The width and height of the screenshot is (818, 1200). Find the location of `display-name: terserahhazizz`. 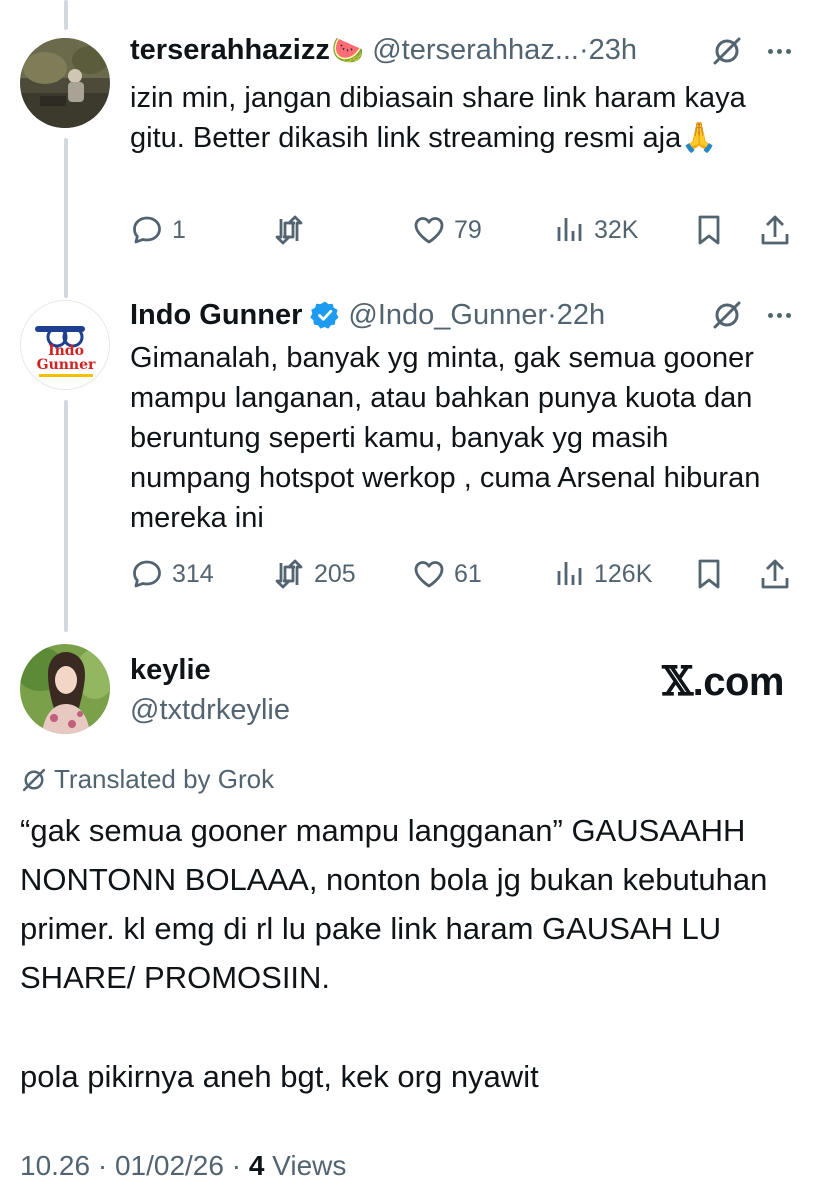

display-name: terserahhazizz is located at coordinates (230, 50).